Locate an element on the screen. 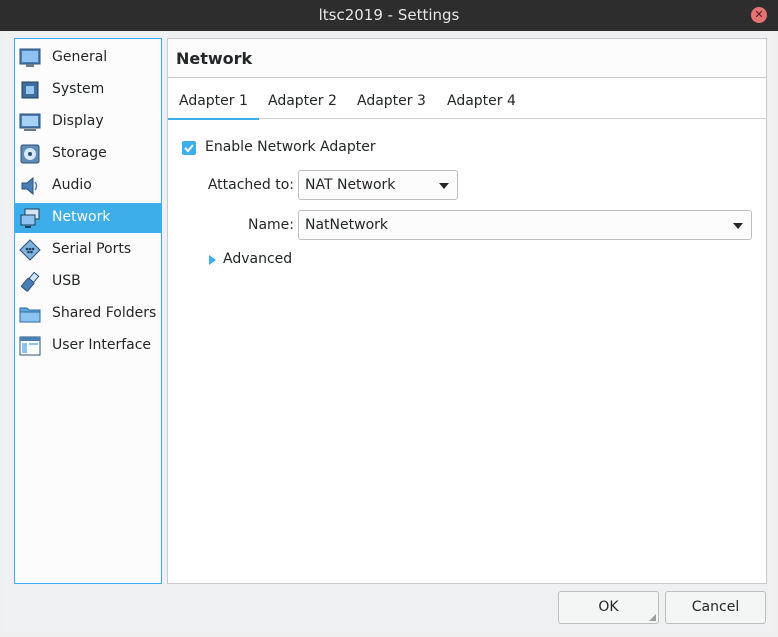 This screenshot has width=778, height=637. checkmark-icon is located at coordinates (189, 148).